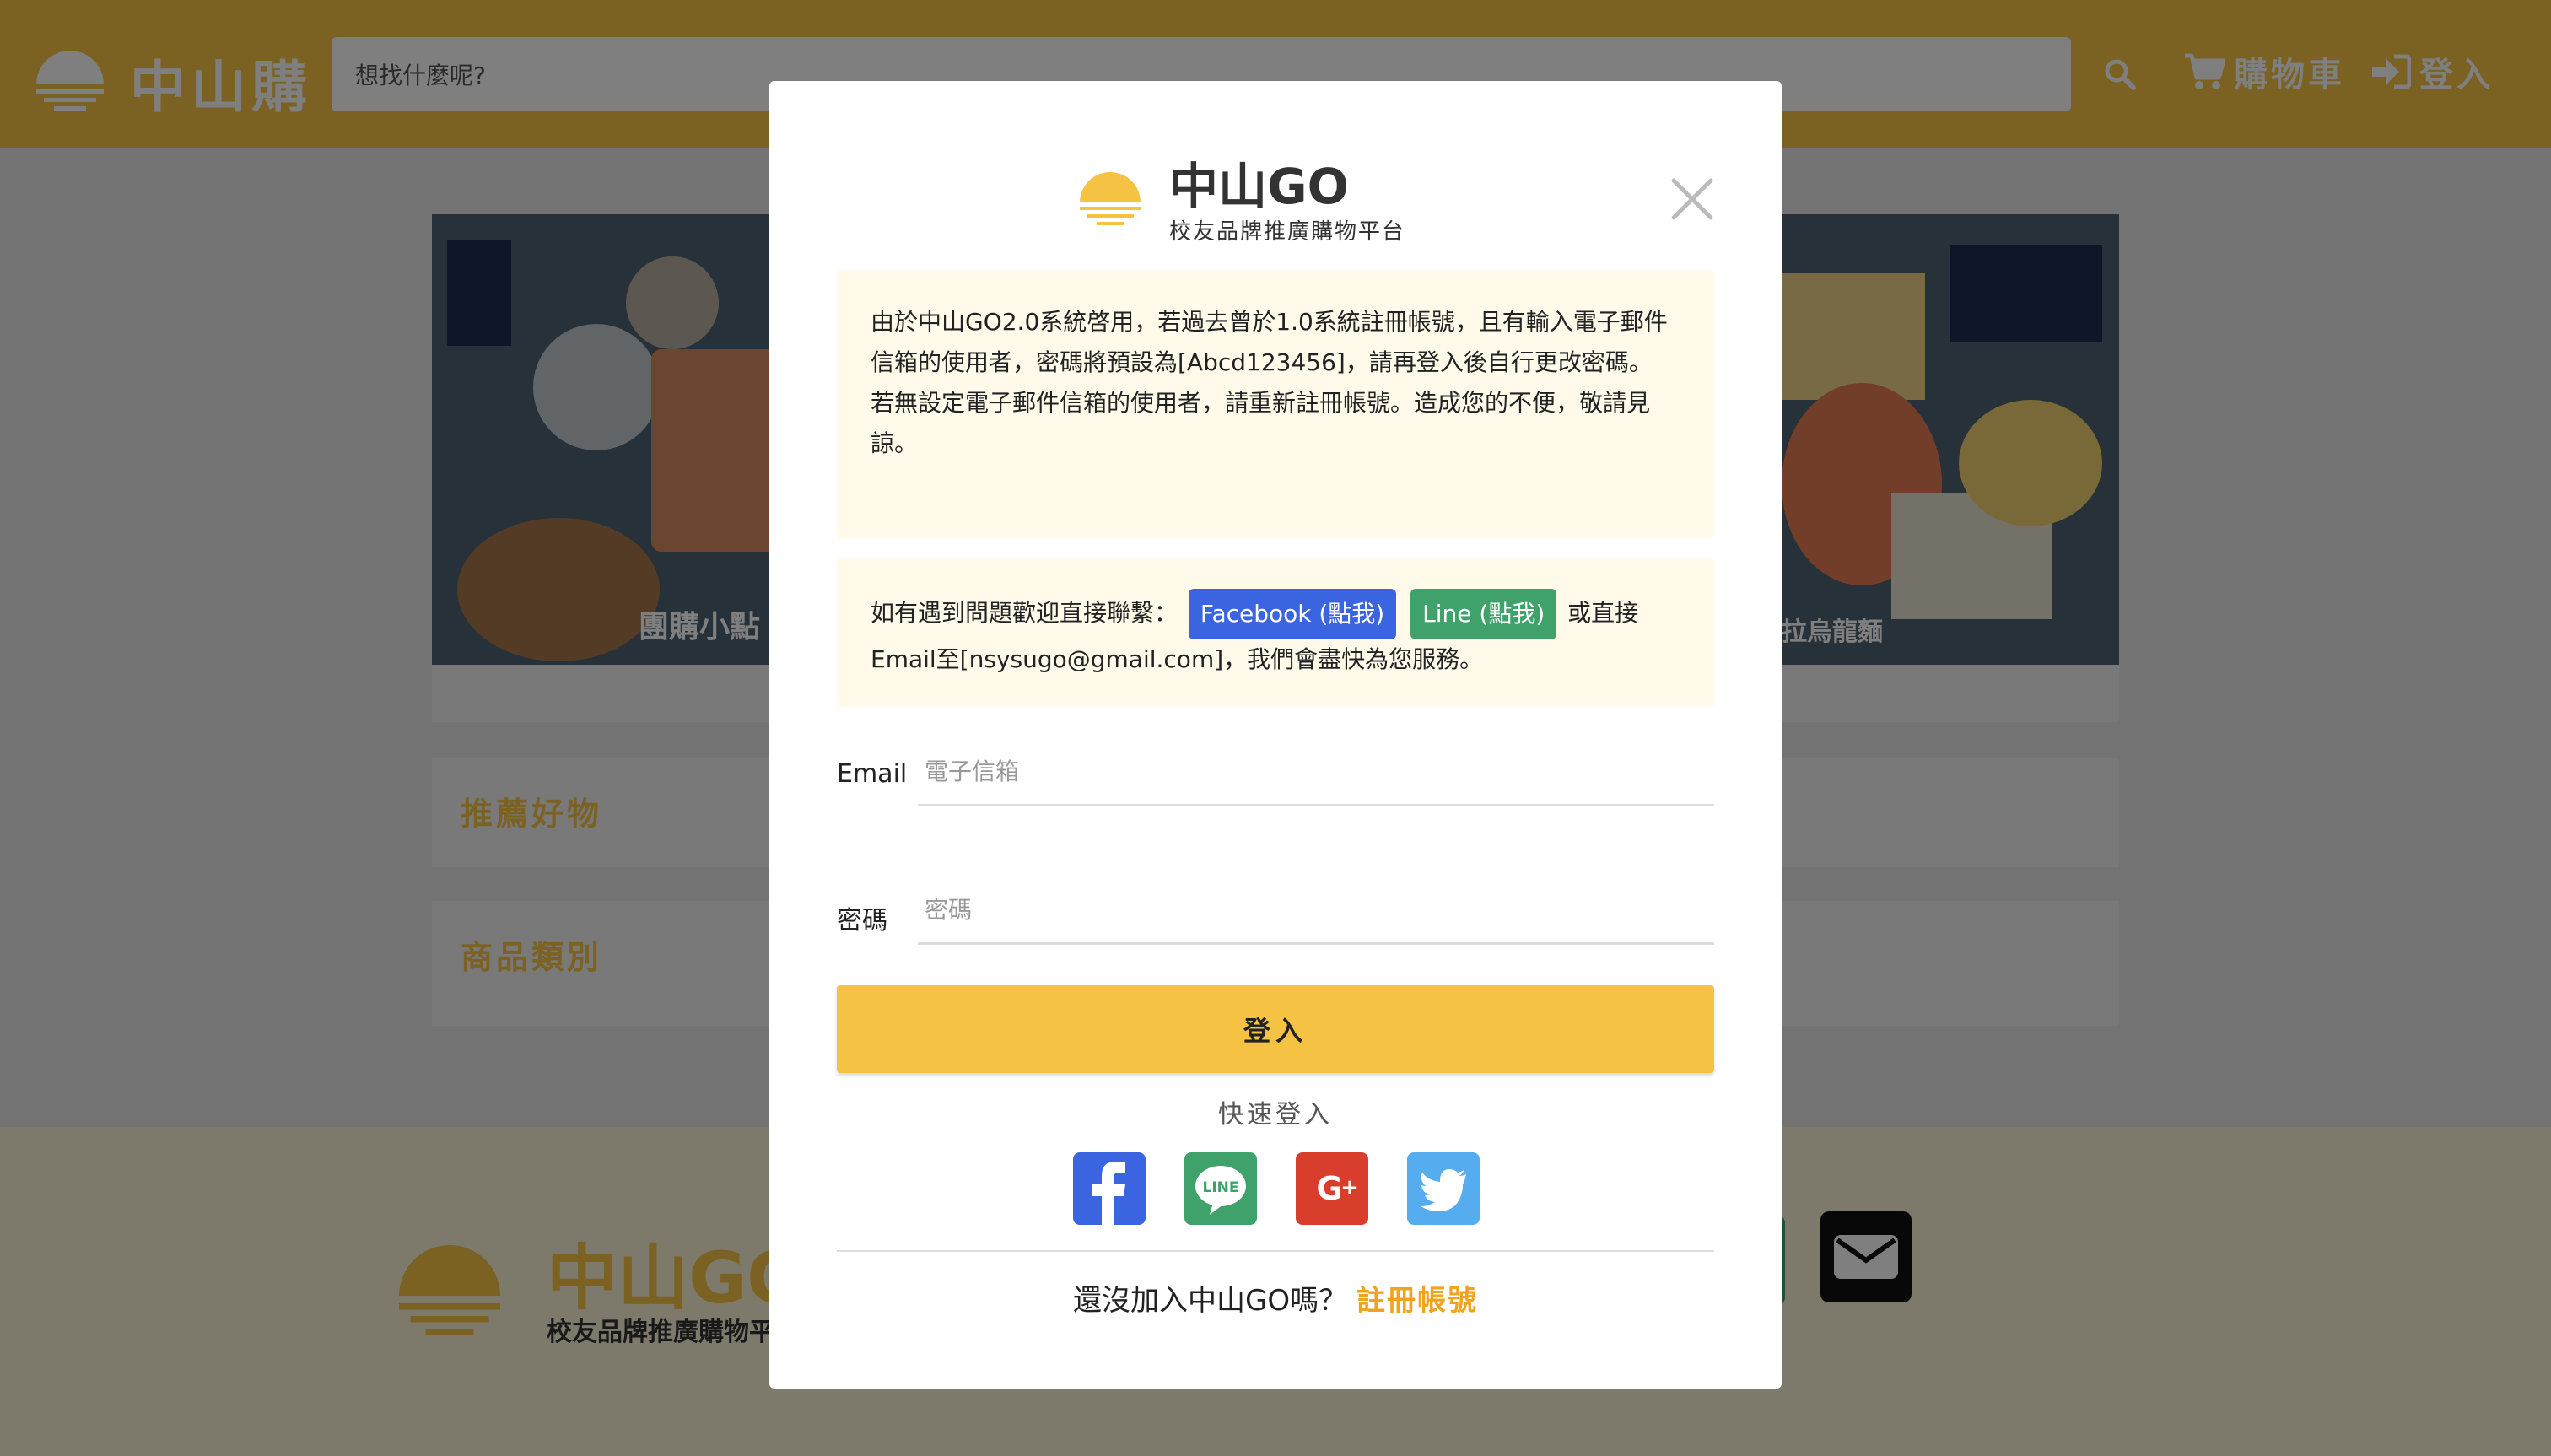 The width and height of the screenshot is (2551, 1456). What do you see at coordinates (1316, 911) in the screenshot?
I see `password-field` at bounding box center [1316, 911].